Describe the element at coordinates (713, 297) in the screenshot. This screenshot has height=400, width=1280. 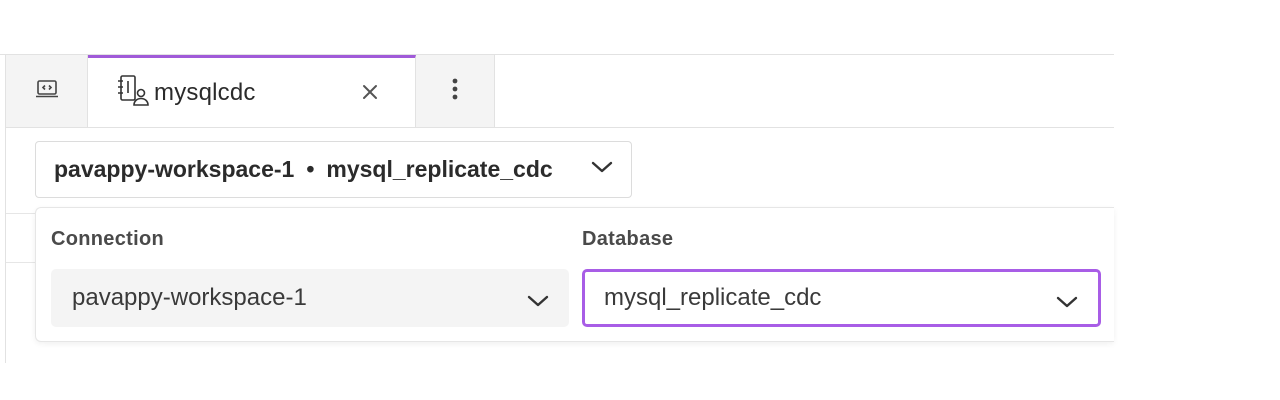
I see `database-select-value: mysql_replicate_cdc` at that location.